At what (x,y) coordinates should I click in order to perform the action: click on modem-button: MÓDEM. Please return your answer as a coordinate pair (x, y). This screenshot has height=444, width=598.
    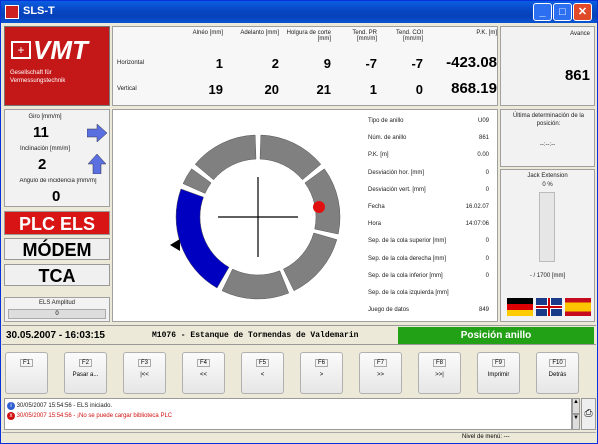
    Looking at the image, I should click on (57, 249).